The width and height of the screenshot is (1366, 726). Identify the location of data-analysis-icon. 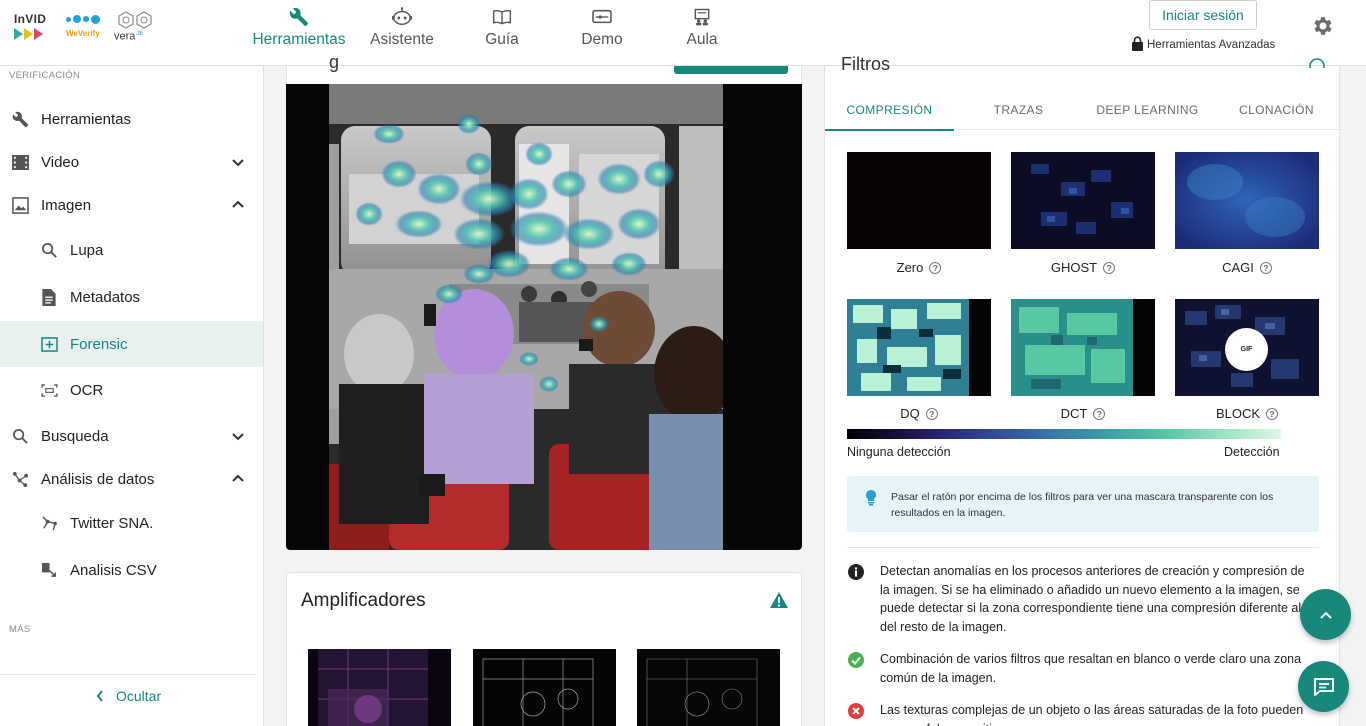
(20, 479).